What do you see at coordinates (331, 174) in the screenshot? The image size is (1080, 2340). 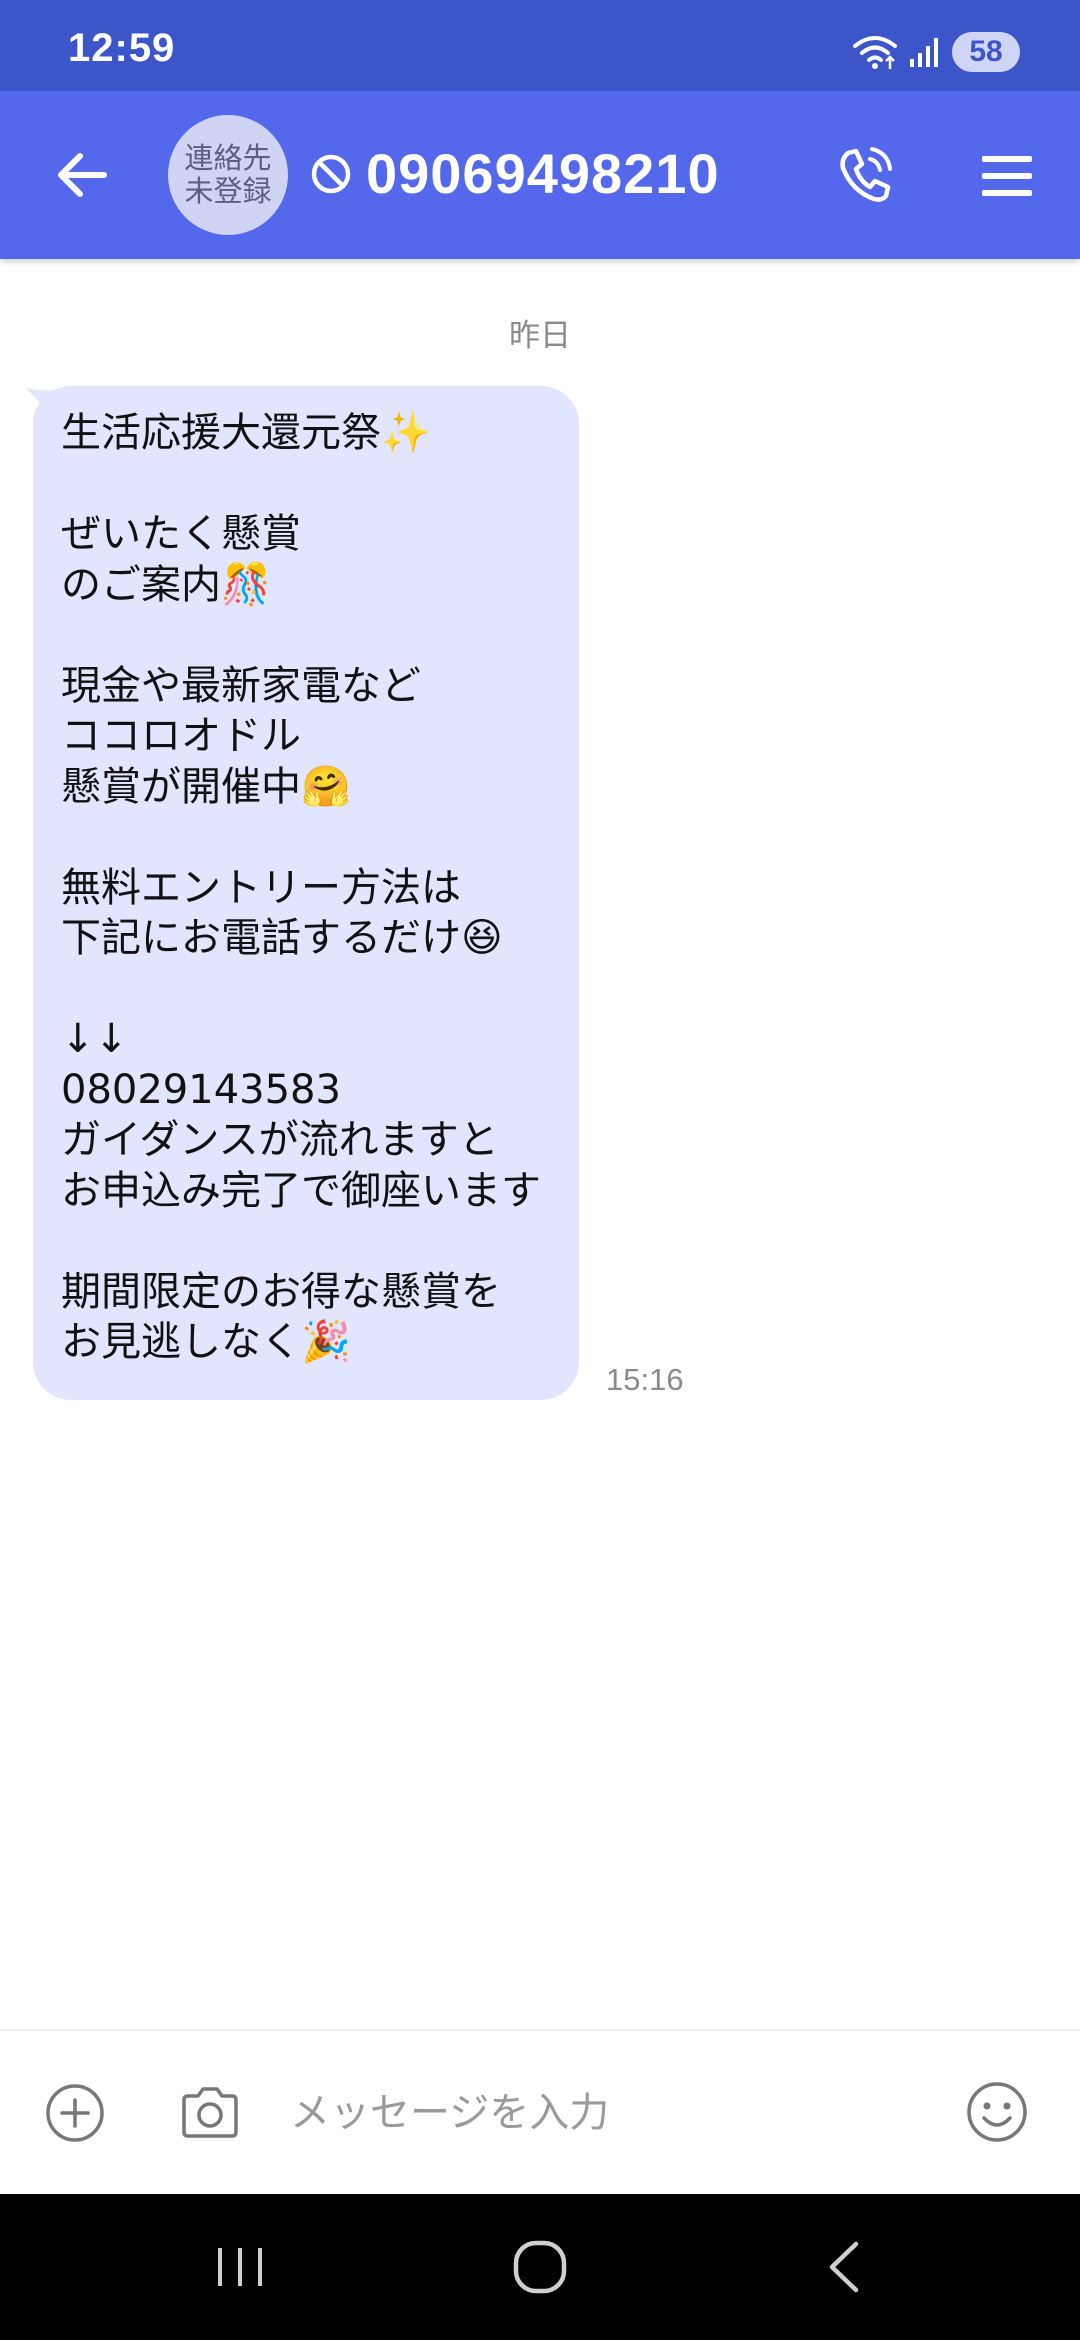 I see `blocked-icon` at bounding box center [331, 174].